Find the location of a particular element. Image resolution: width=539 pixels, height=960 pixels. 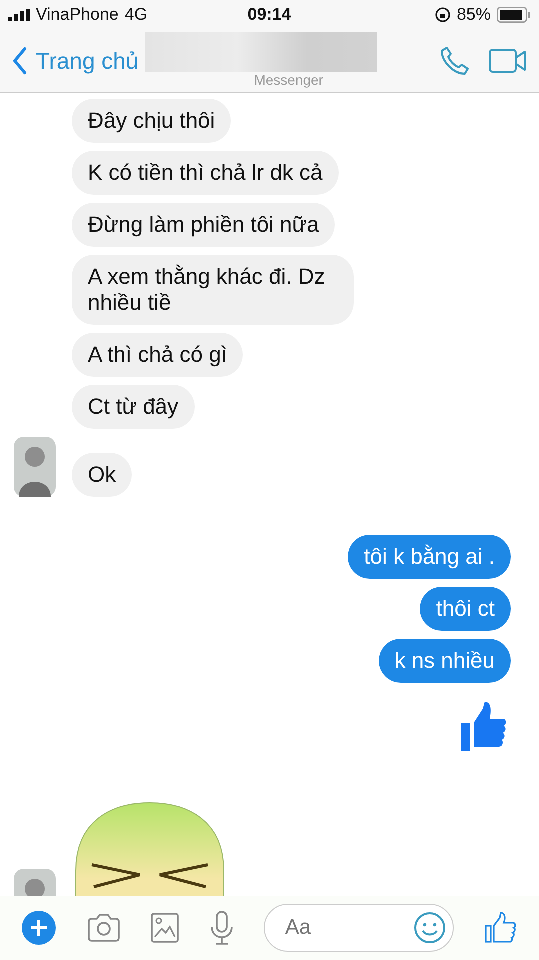

microphone-icon is located at coordinates (222, 928).